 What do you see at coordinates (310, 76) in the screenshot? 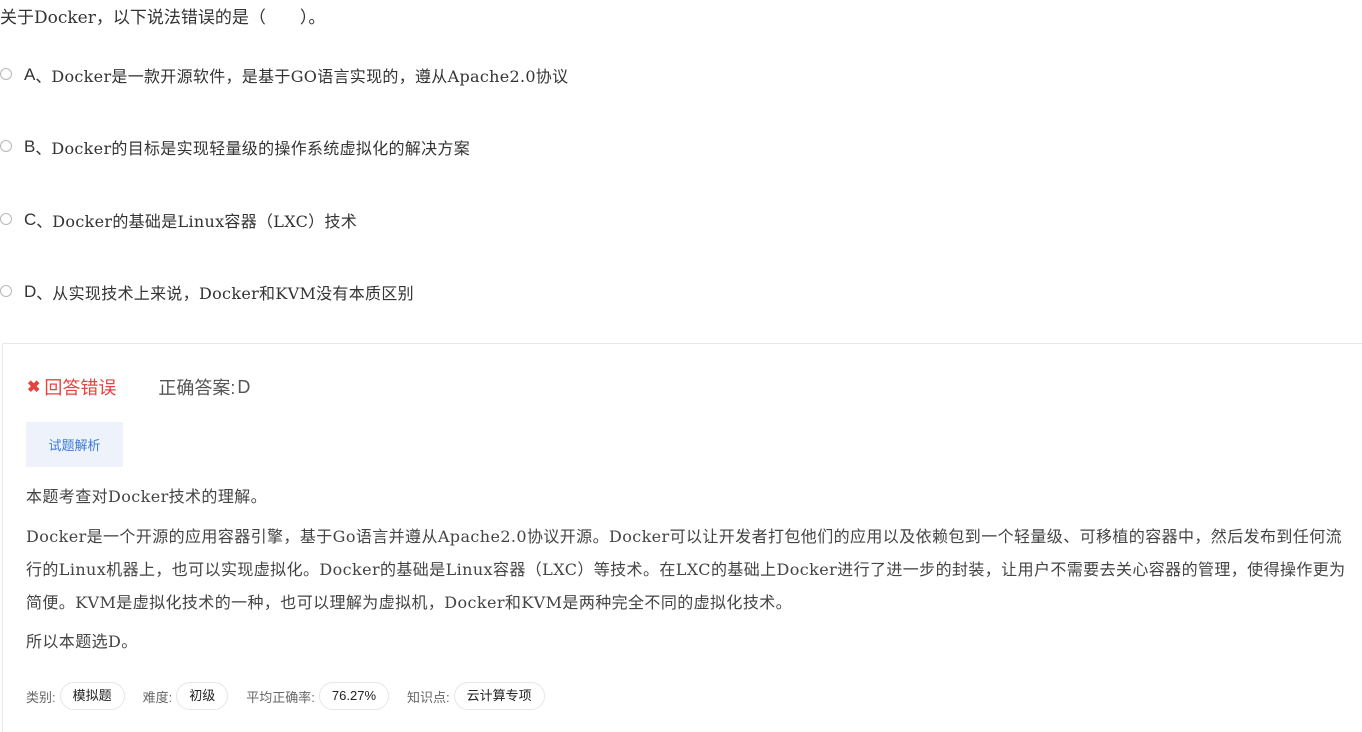
I see `option-text: Docker是一款开源软件，是基于GO语言实现的，遵从Apache2.0协议` at bounding box center [310, 76].